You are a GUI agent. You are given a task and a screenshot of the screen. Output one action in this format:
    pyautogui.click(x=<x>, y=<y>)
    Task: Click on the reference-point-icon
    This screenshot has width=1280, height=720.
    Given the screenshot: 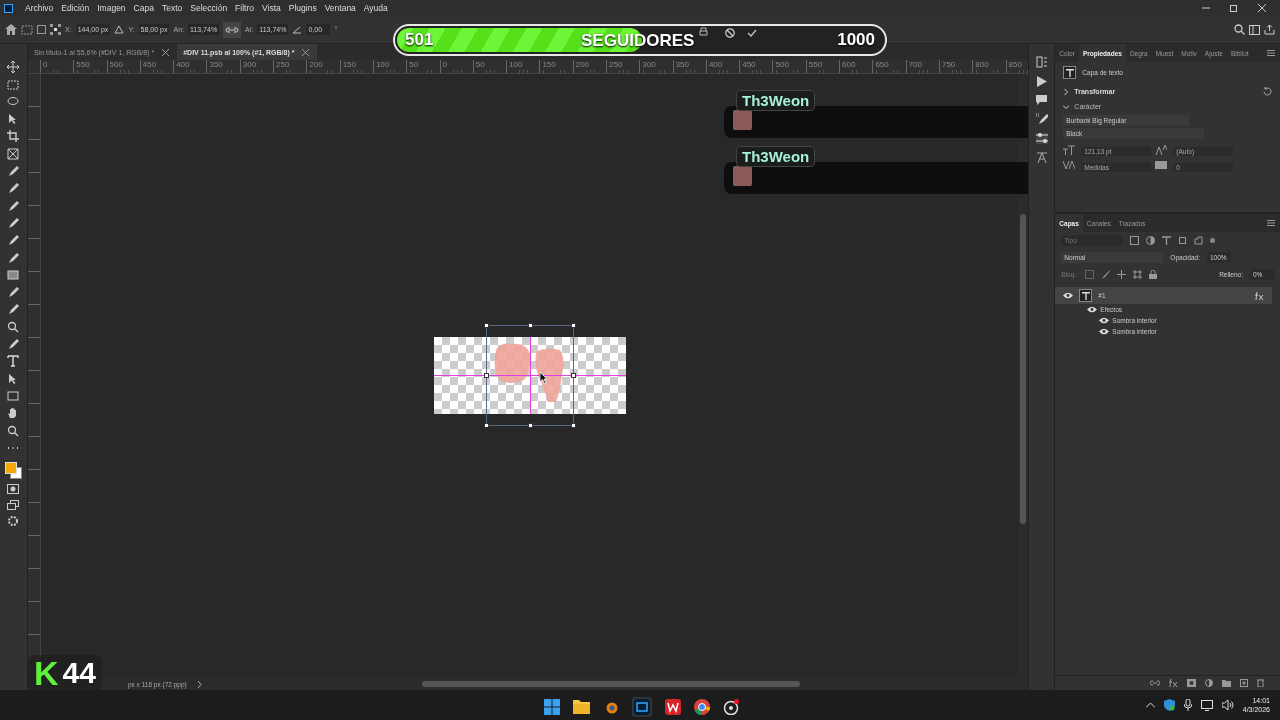 What is the action you would take?
    pyautogui.click(x=55, y=29)
    